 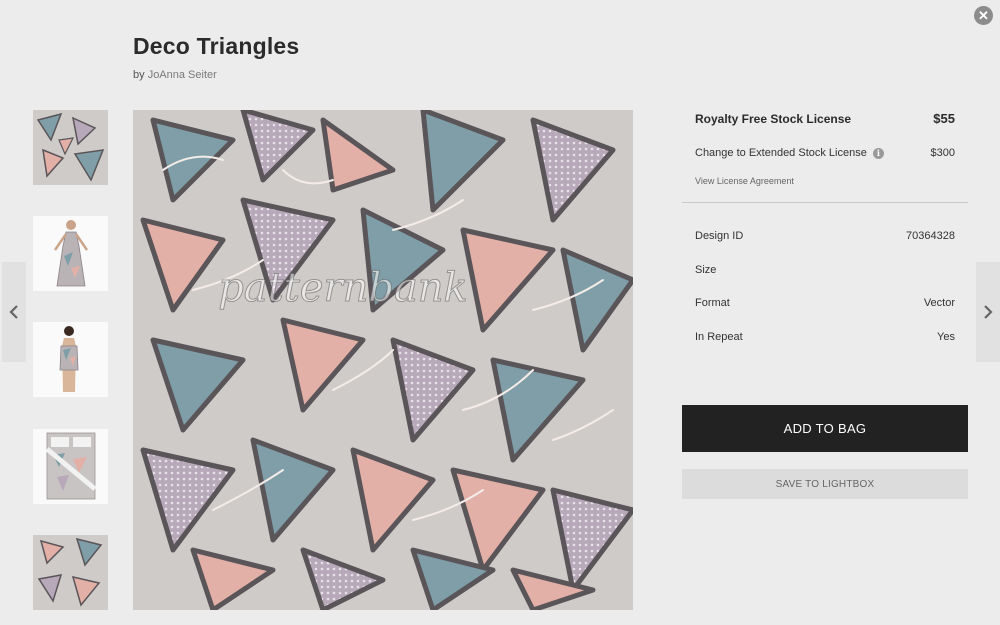 I want to click on detail-label: Size, so click(x=706, y=270).